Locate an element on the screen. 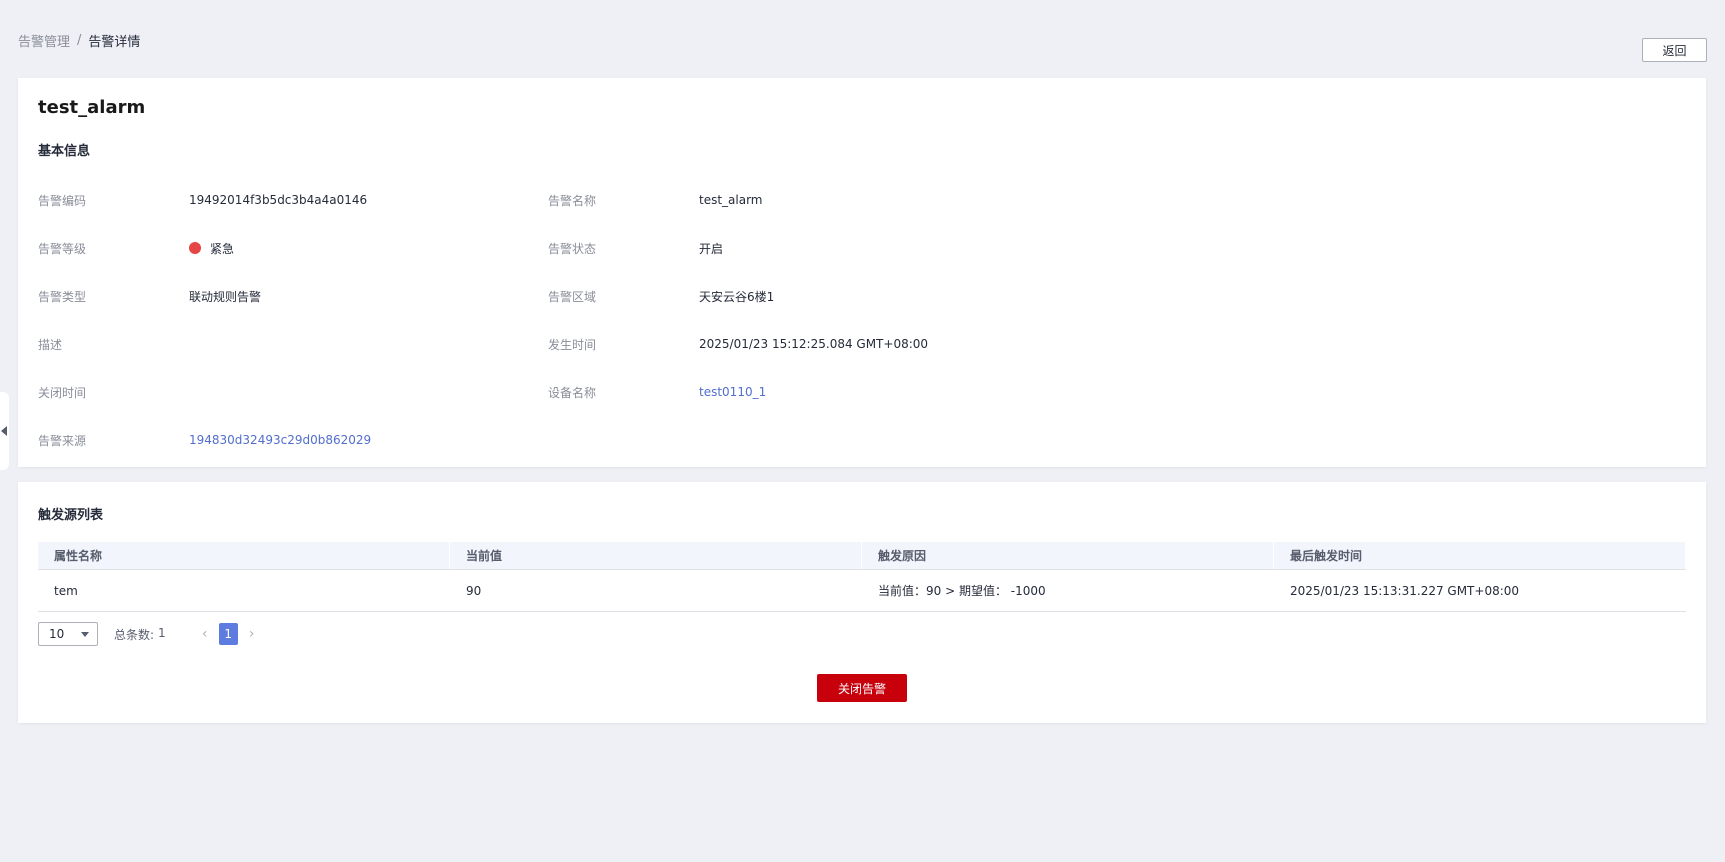 The width and height of the screenshot is (1725, 862). page-header: 告警管理 / 告警详情 返回 is located at coordinates (862, 45).